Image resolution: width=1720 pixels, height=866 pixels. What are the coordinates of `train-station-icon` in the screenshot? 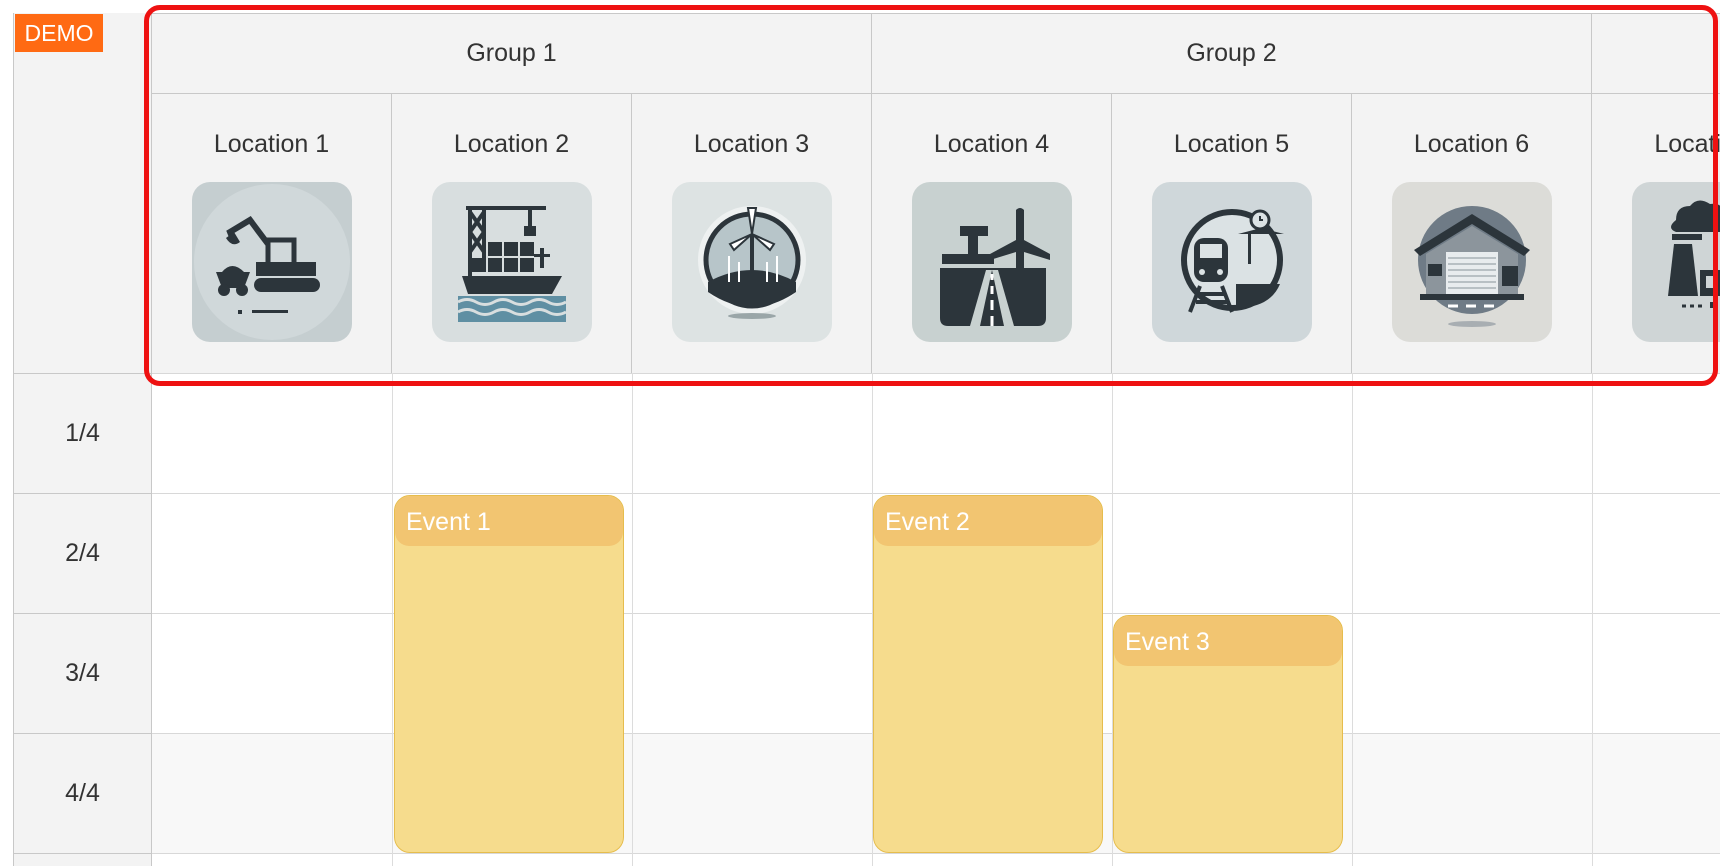 It's located at (1232, 262).